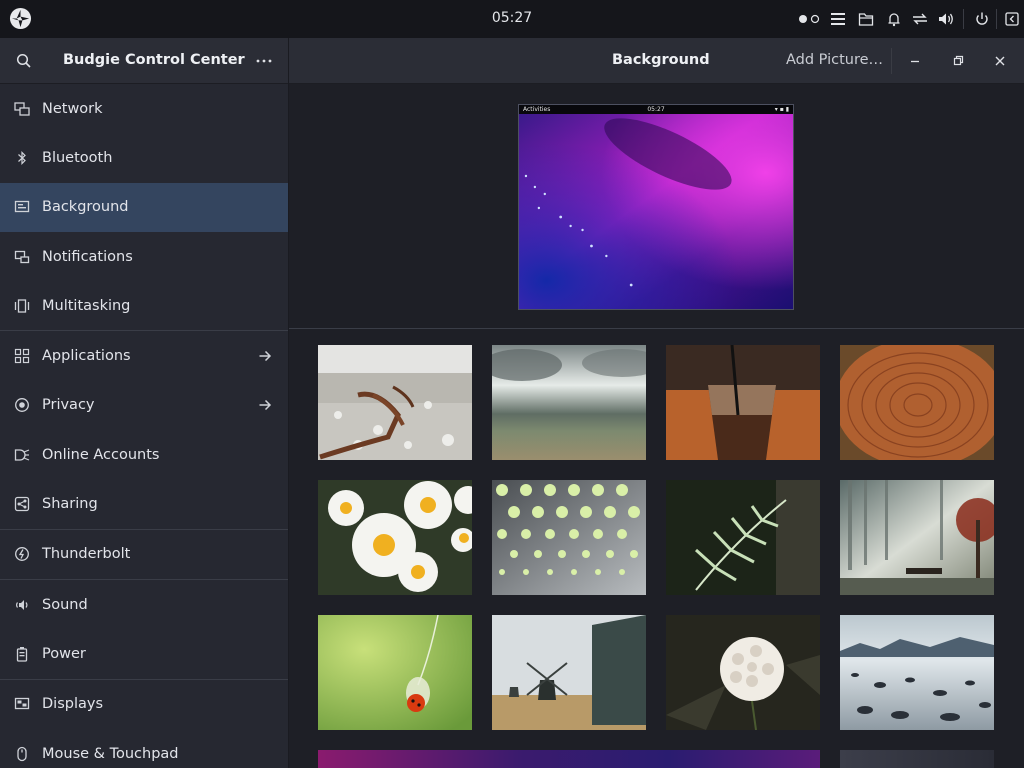 This screenshot has width=1024, height=768. Describe the element at coordinates (22, 504) in the screenshot. I see `sharing-icon` at that location.